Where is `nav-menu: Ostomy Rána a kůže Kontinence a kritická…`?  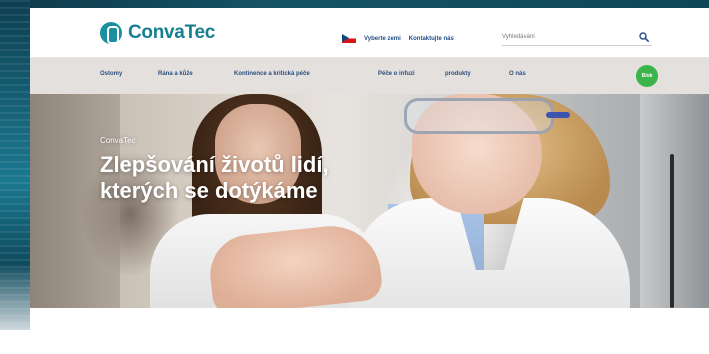 nav-menu: Ostomy Rána a kůže Kontinence a kritická… is located at coordinates (324, 74).